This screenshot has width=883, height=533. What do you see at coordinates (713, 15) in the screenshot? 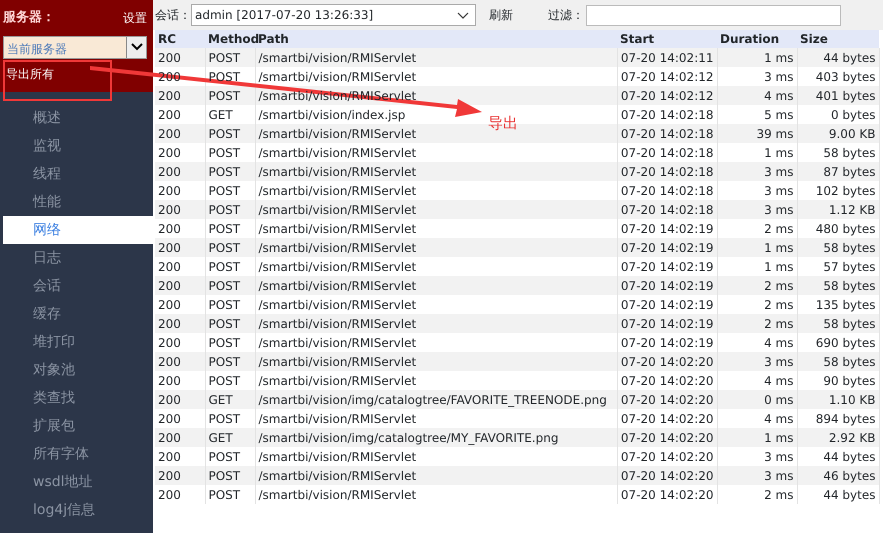
I see `filter-field` at bounding box center [713, 15].